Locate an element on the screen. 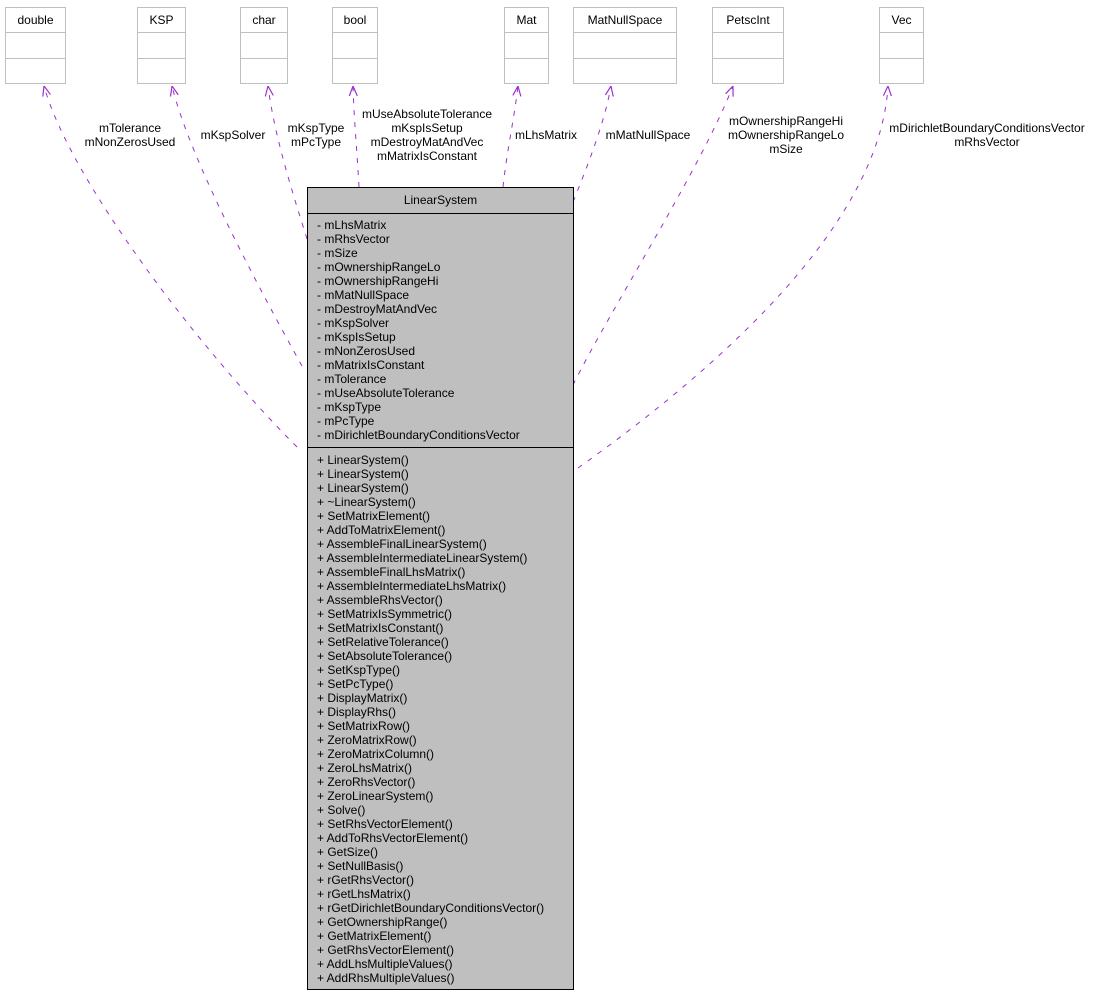 The image size is (1095, 995). edge-label-line: mNonZerosUsed is located at coordinates (130, 142).